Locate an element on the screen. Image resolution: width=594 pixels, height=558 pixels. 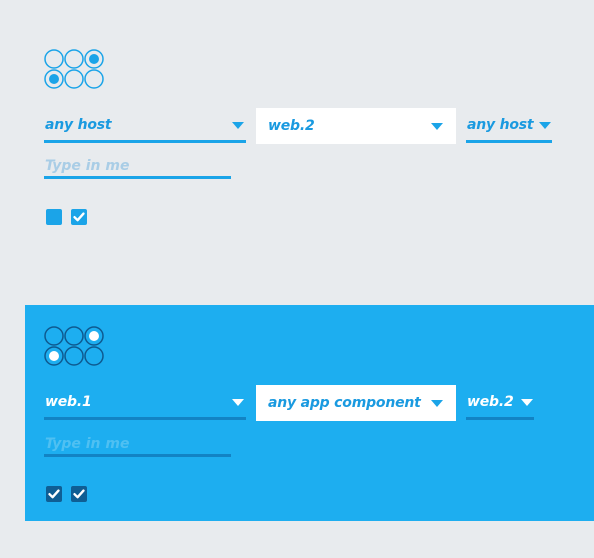
host-select-2: web.2 is located at coordinates (356, 126).